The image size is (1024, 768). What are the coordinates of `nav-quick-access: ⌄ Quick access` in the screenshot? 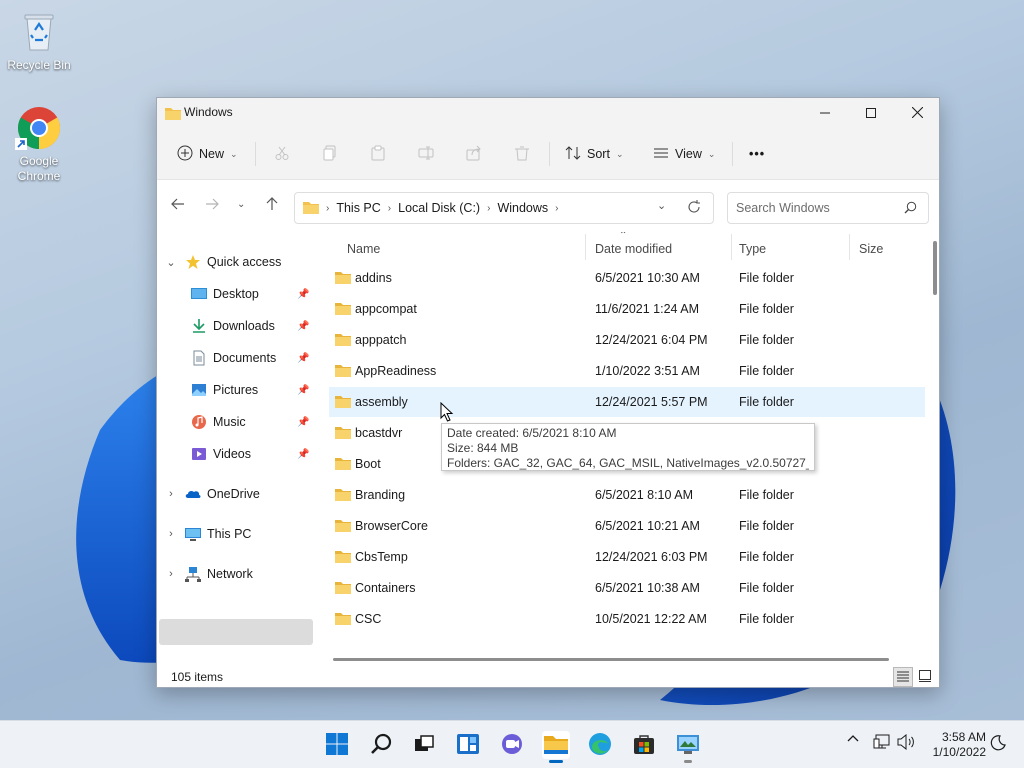 It's located at (237, 262).